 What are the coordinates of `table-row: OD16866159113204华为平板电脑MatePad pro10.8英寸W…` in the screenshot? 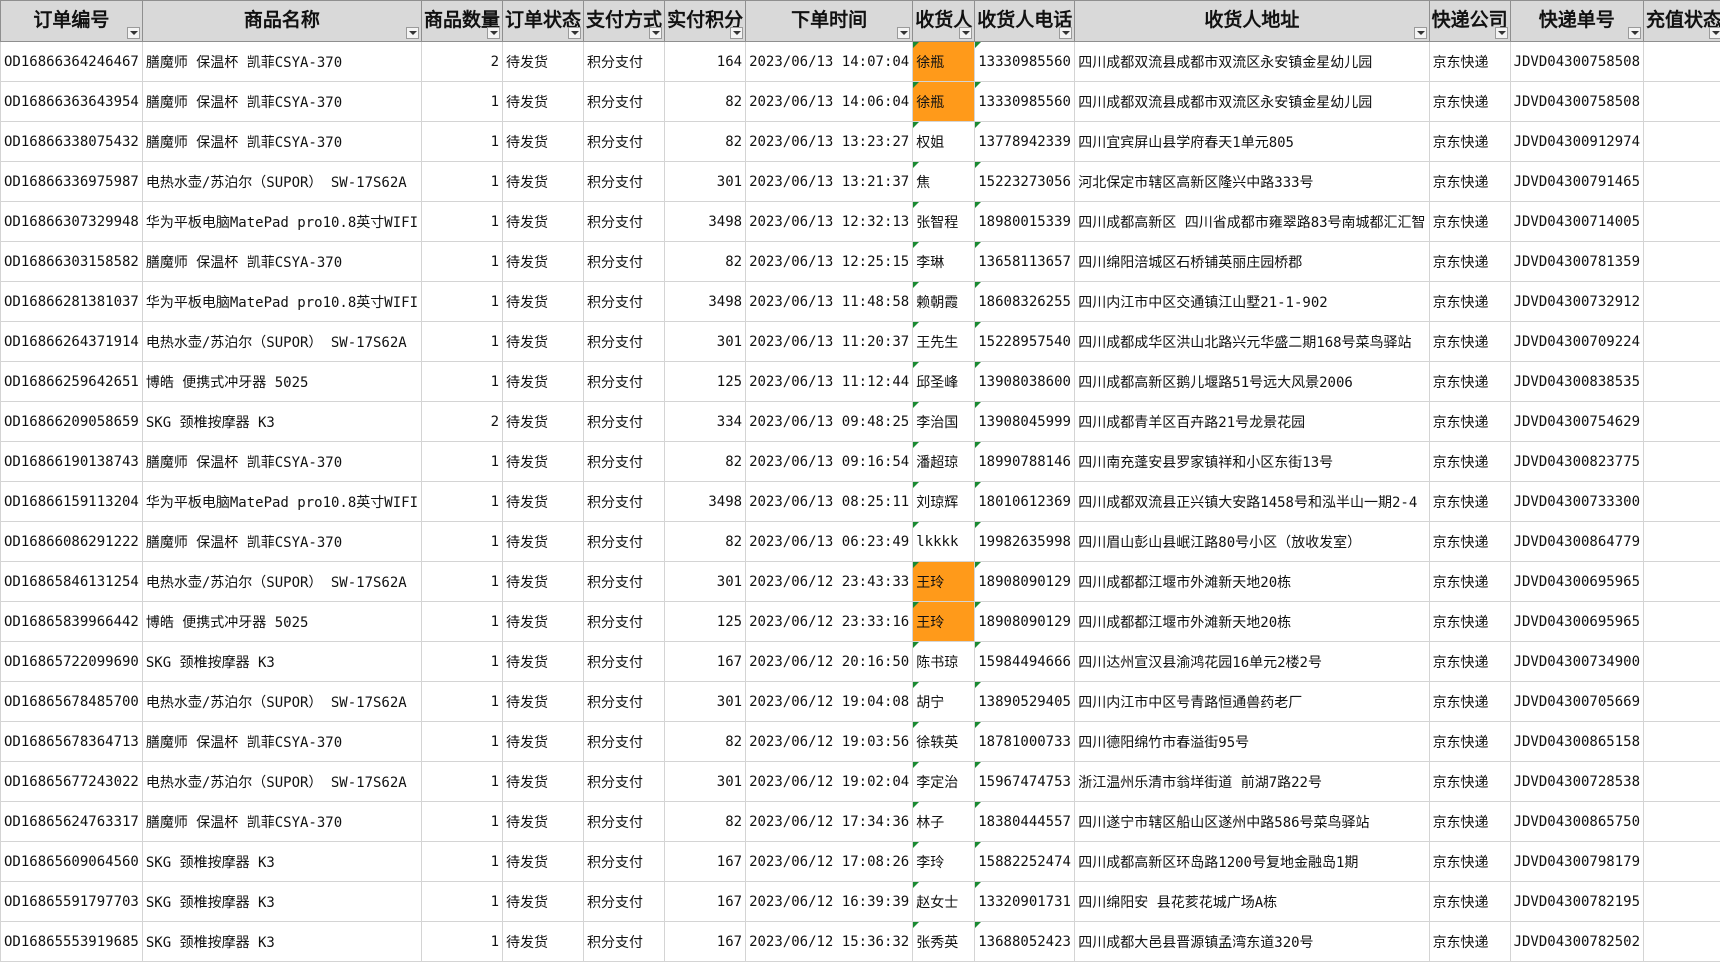 It's located at (860, 502).